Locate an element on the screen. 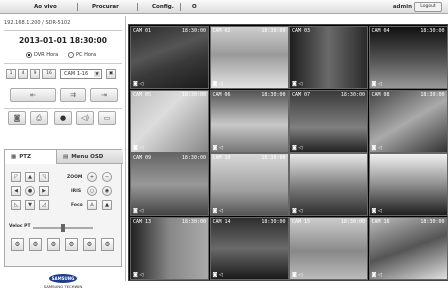 The image size is (448, 289). pan-down-right-button: ◿ is located at coordinates (44, 205).